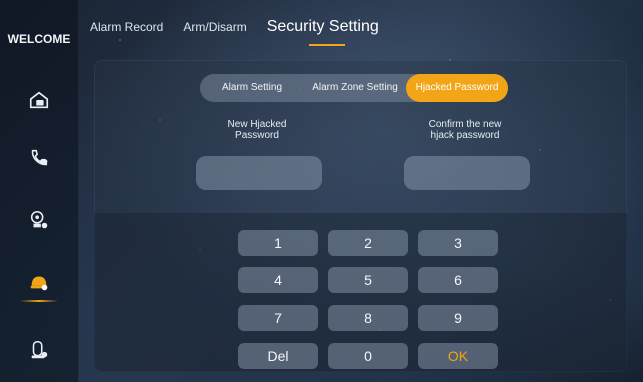  I want to click on subtab-alarm-zone-setting: Alarm Zone Setting, so click(355, 88).